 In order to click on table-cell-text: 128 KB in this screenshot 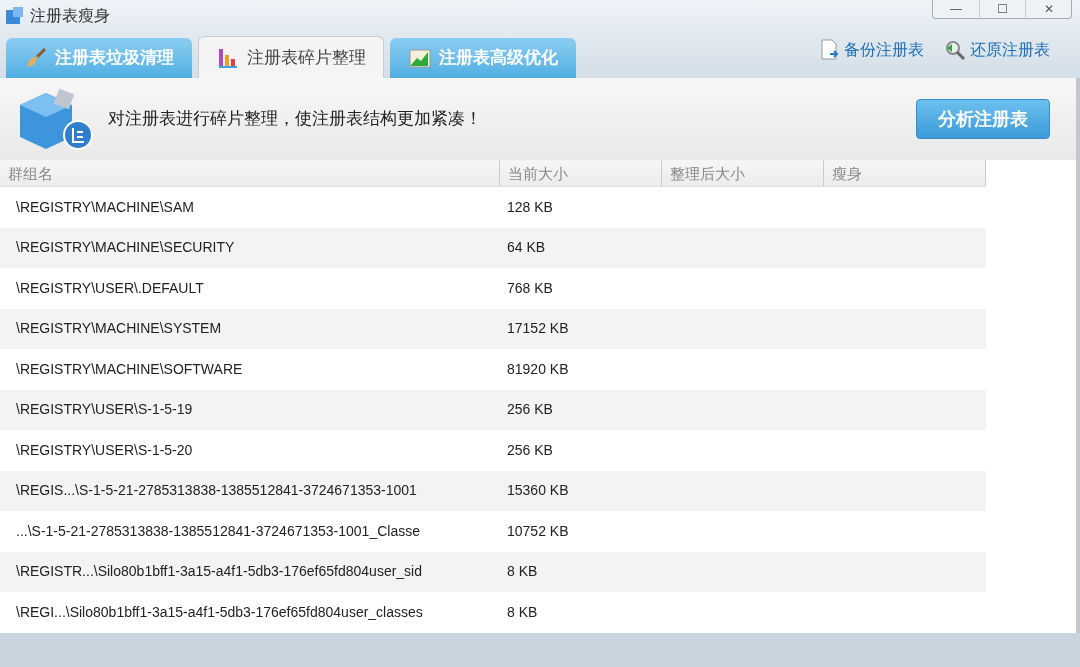, I will do `click(530, 207)`.